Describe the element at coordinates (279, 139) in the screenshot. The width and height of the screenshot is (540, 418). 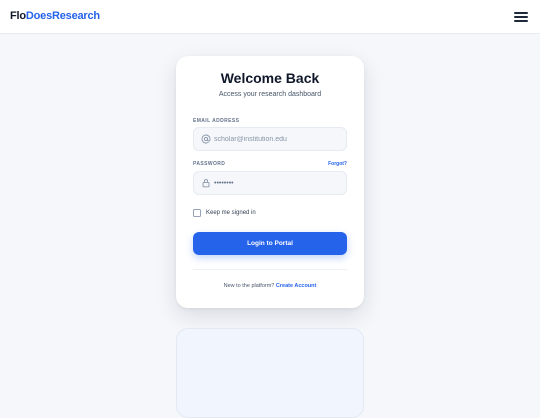
I see `email-input` at that location.